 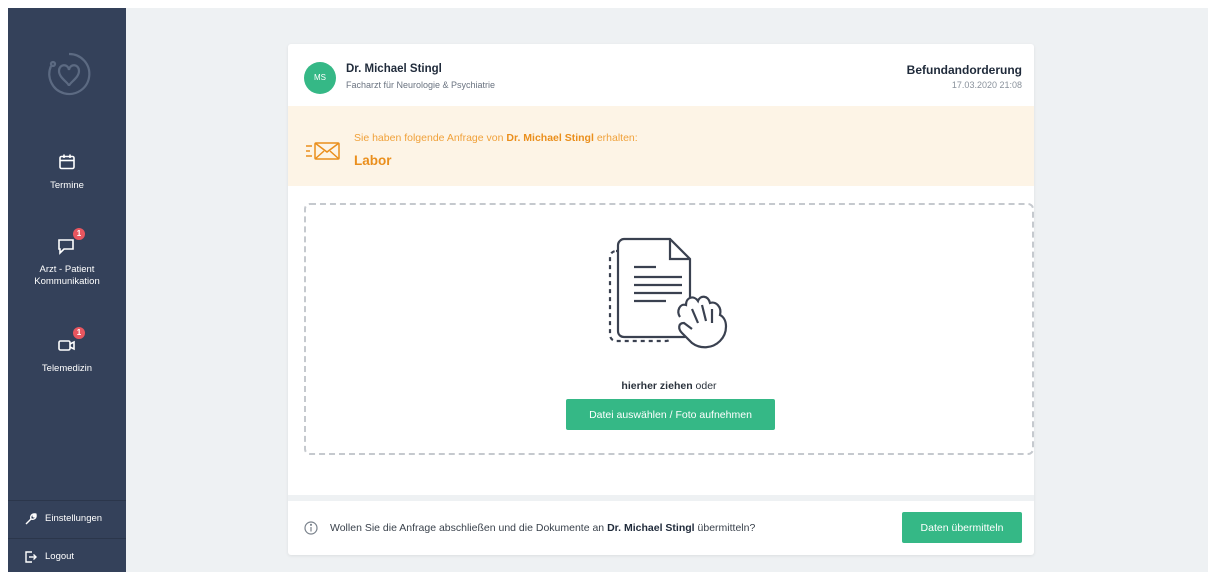 What do you see at coordinates (70, 342) in the screenshot?
I see `video-icon: 1` at bounding box center [70, 342].